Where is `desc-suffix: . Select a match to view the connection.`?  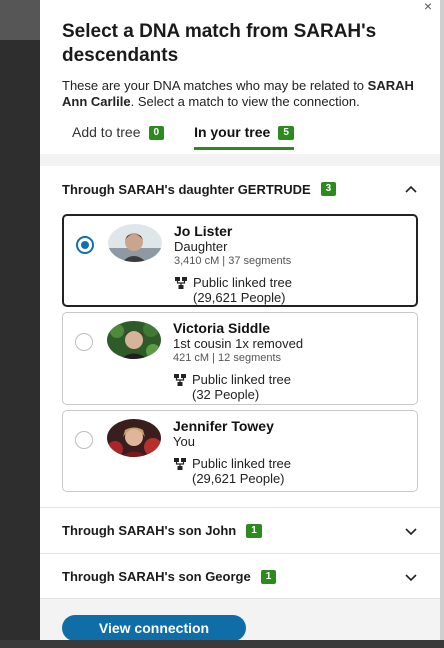 desc-suffix: . Select a match to view the connection. is located at coordinates (245, 101).